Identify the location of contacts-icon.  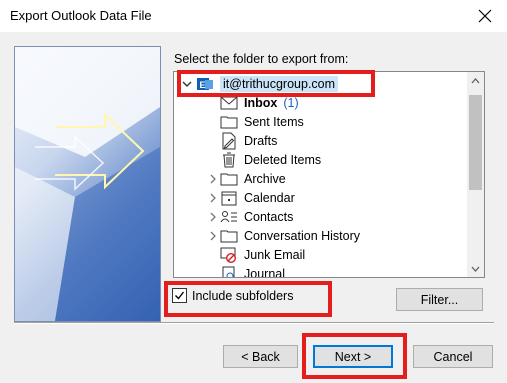
(229, 217).